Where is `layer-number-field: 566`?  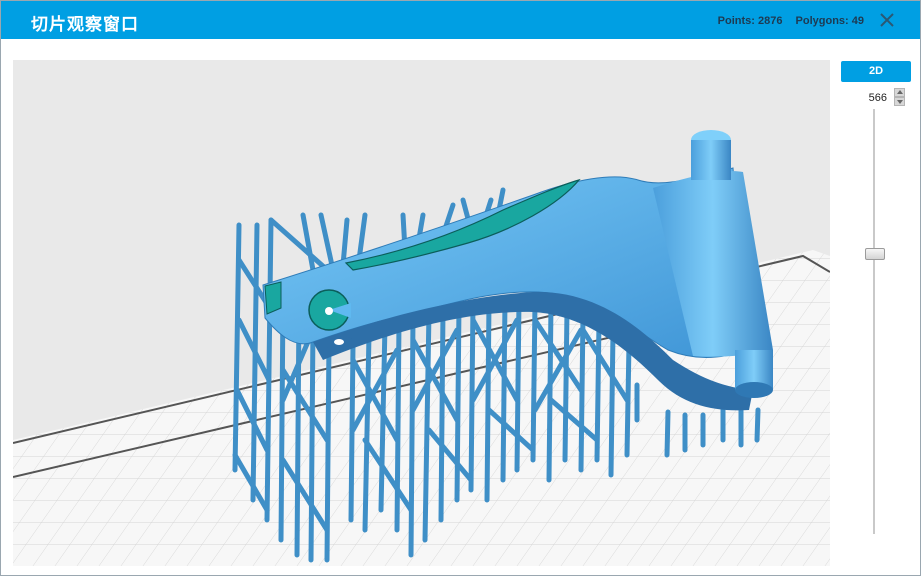 layer-number-field: 566 is located at coordinates (874, 98).